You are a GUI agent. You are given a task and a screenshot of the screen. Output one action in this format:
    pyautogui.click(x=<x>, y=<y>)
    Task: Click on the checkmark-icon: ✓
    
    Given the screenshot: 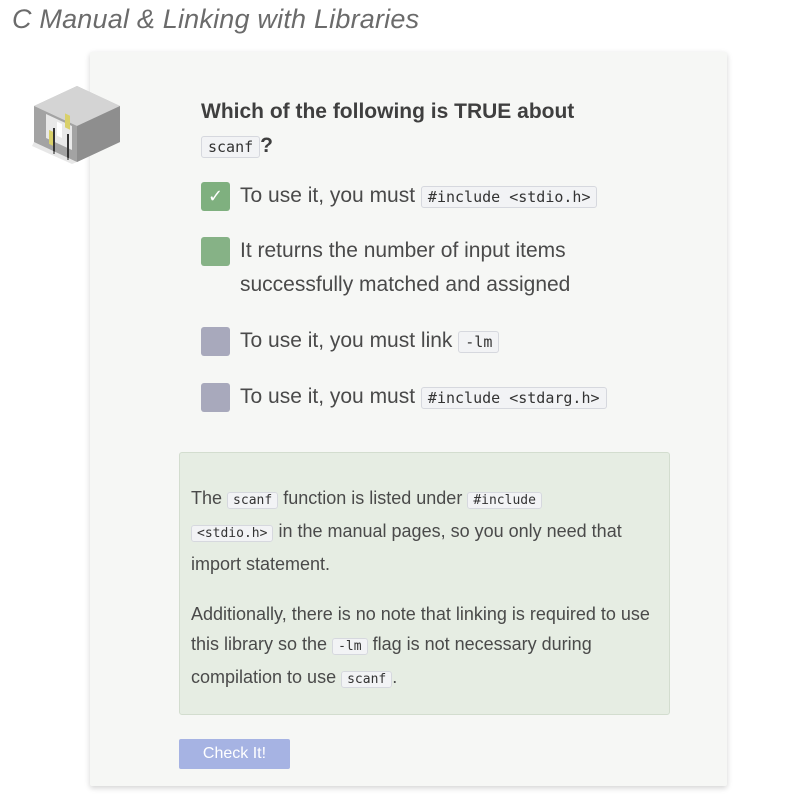 What is the action you would take?
    pyautogui.click(x=215, y=196)
    